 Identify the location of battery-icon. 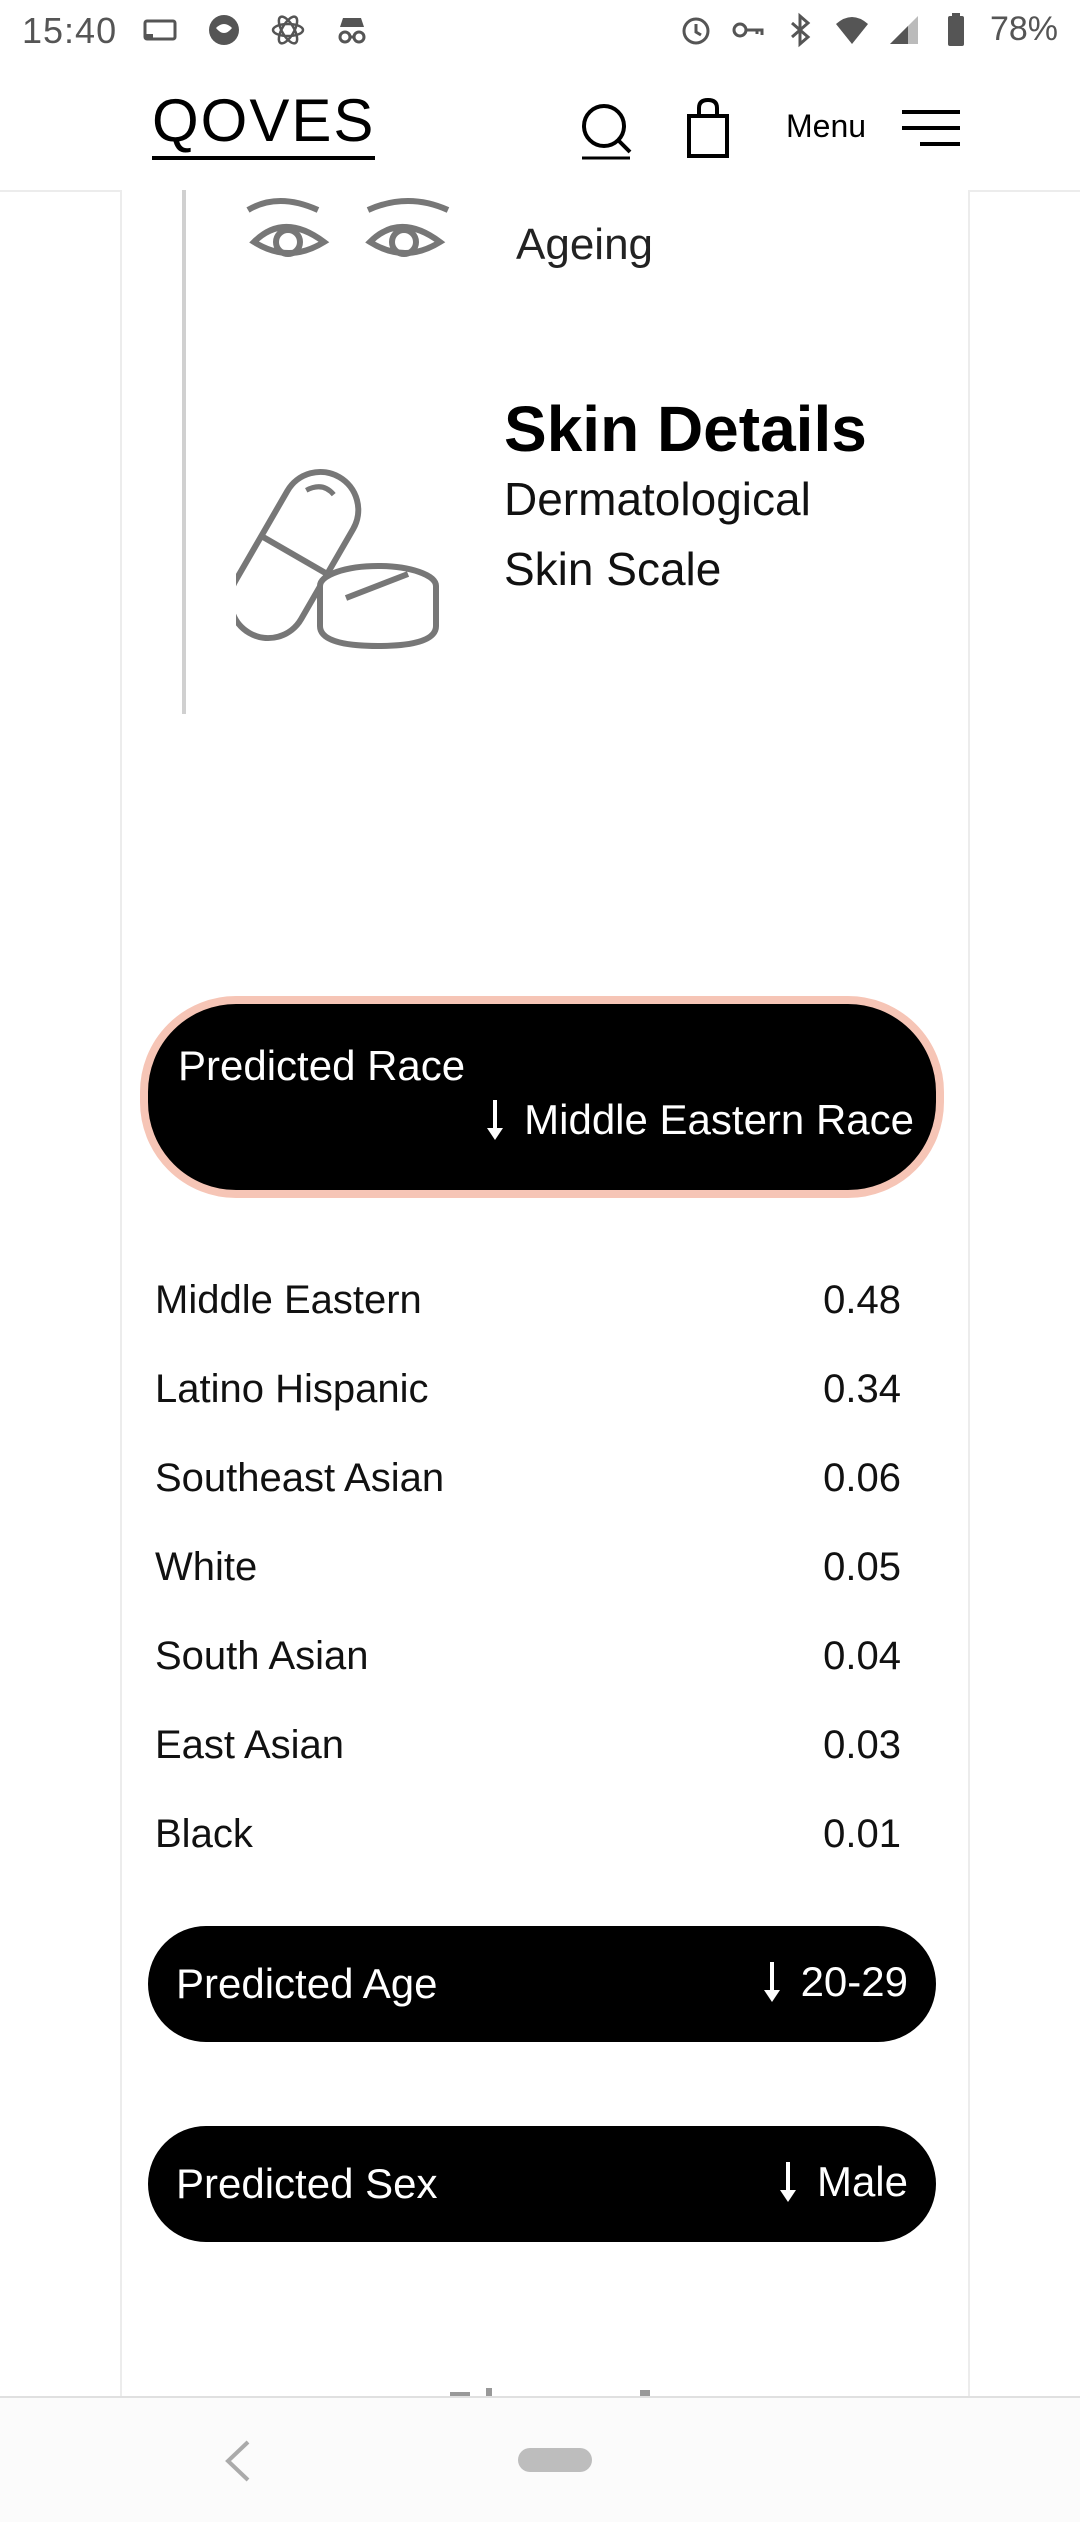
(955, 29).